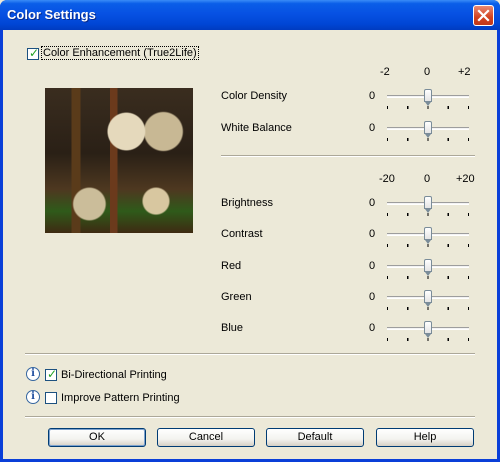  What do you see at coordinates (120, 53) in the screenshot?
I see `color-enhancement-label: Color Enhancement (True2Life)` at bounding box center [120, 53].